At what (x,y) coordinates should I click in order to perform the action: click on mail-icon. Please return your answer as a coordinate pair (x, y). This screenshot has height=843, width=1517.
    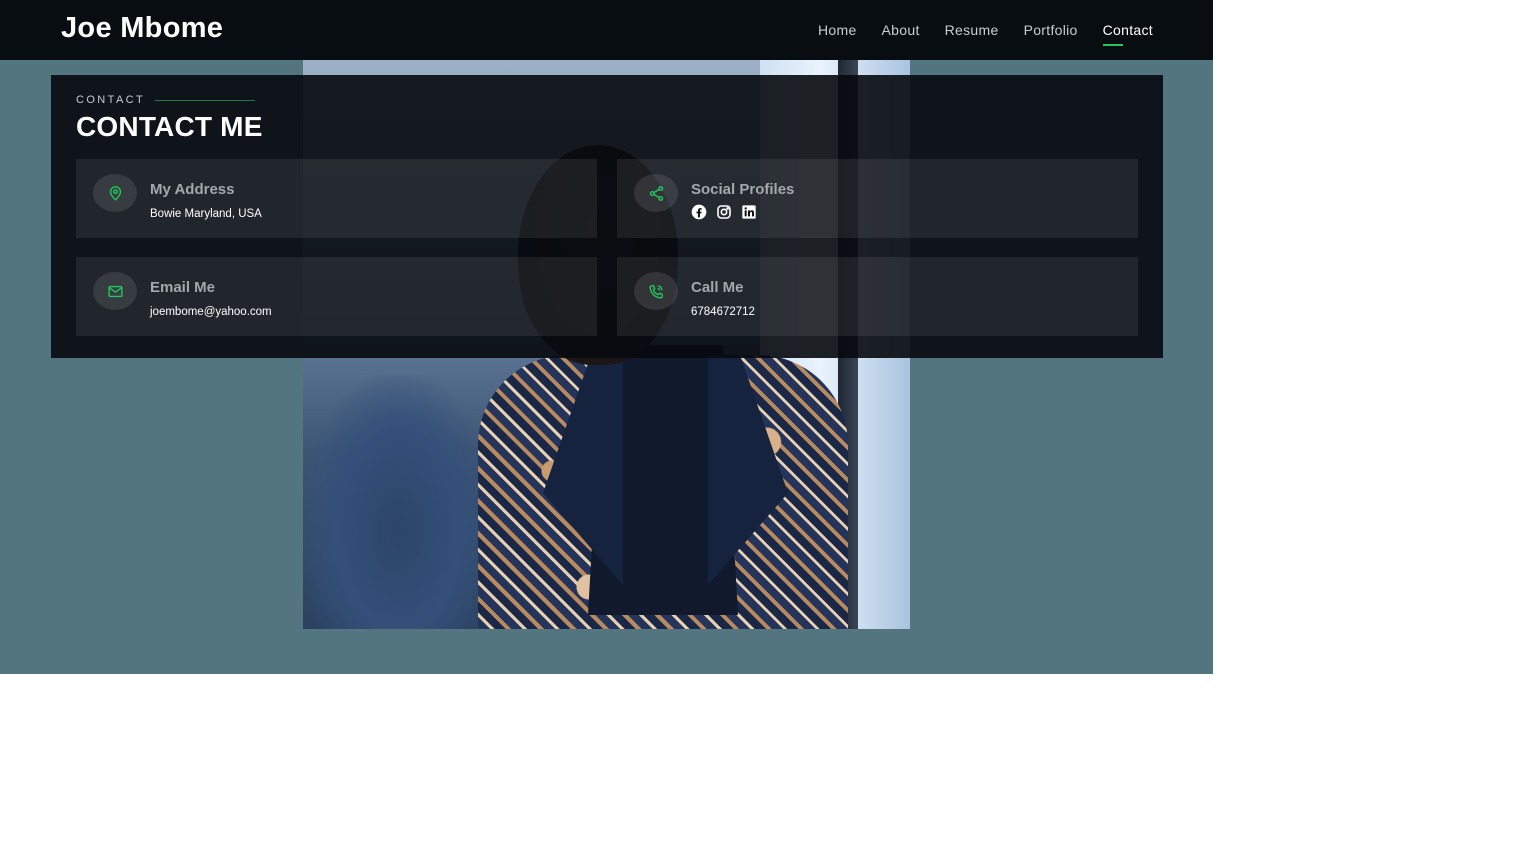
    Looking at the image, I should click on (115, 291).